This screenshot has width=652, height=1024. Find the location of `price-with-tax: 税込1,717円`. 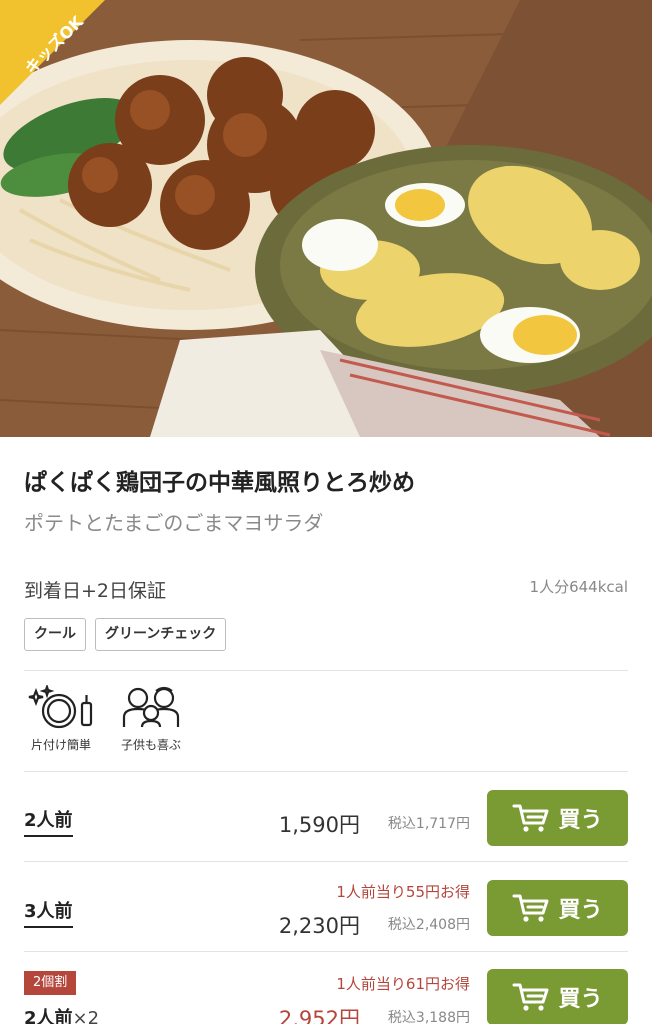

price-with-tax: 税込1,717円 is located at coordinates (428, 824).